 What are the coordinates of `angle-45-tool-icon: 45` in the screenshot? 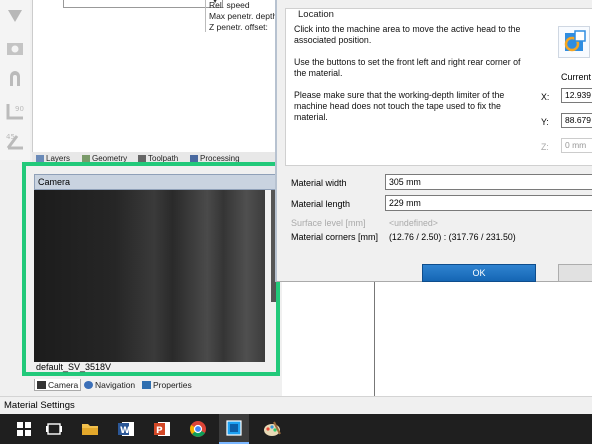 It's located at (15, 141).